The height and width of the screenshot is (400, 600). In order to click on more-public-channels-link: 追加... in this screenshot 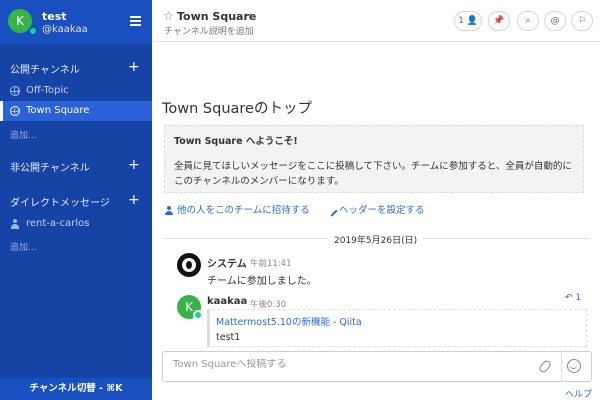, I will do `click(23, 134)`.